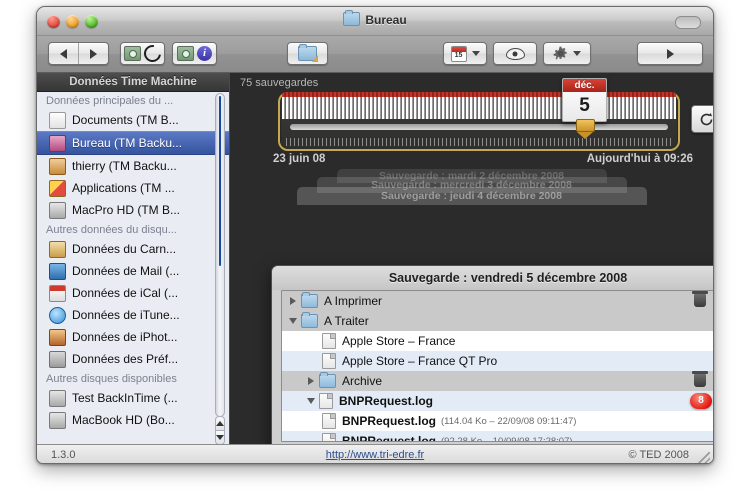 Image resolution: width=750 pixels, height=500 pixels. What do you see at coordinates (220, 437) in the screenshot?
I see `scroll-down-button` at bounding box center [220, 437].